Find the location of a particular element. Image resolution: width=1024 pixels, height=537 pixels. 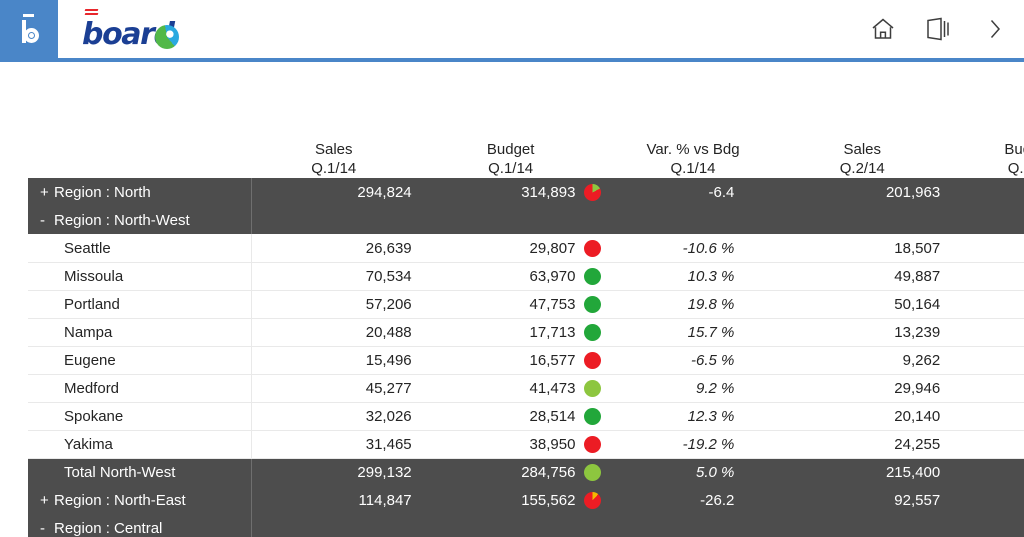

row-label-cell: + Region : North-East is located at coordinates (140, 500).